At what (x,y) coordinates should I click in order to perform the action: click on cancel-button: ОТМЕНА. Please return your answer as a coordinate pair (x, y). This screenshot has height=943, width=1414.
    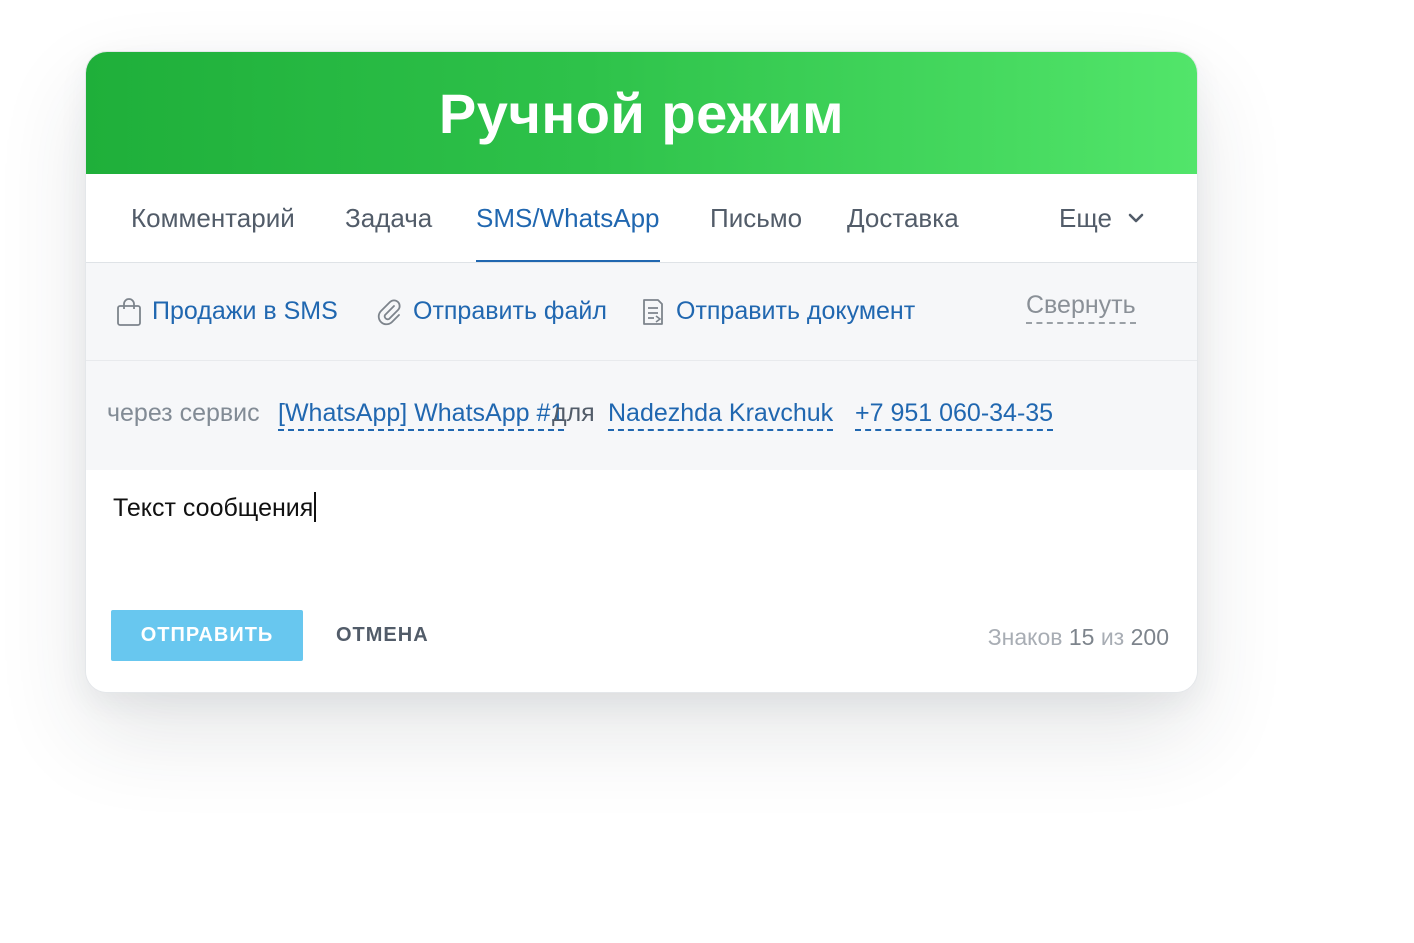
    Looking at the image, I should click on (382, 635).